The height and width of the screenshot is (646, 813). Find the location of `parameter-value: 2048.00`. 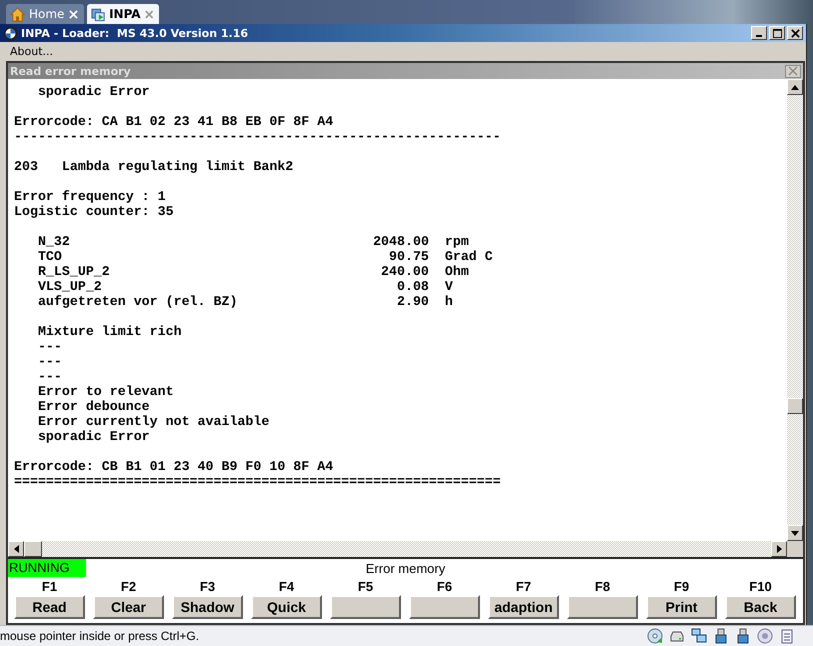

parameter-value: 2048.00 is located at coordinates (401, 241).